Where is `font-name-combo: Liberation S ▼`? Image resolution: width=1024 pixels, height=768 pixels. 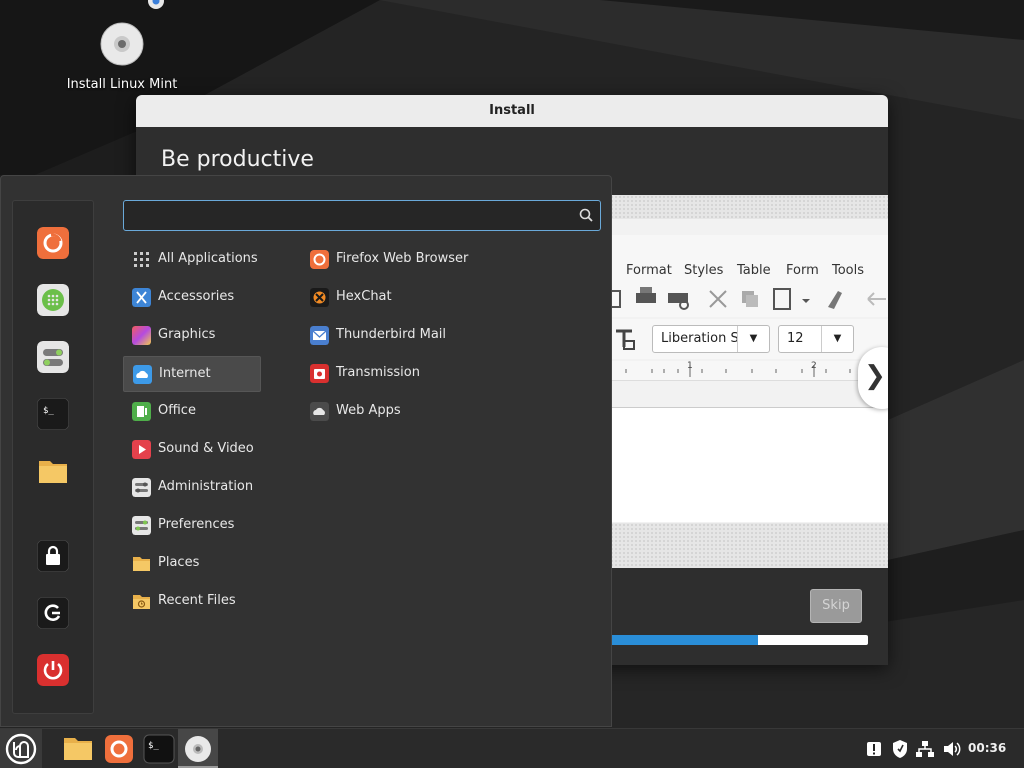 font-name-combo: Liberation S ▼ is located at coordinates (711, 339).